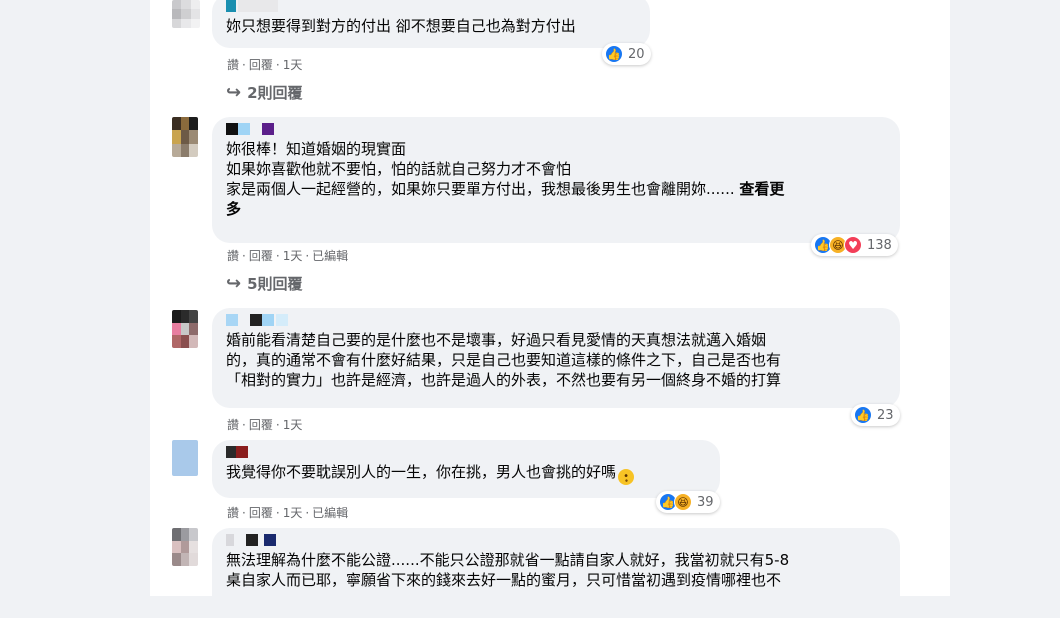 The image size is (1060, 618). I want to click on replies-label: 2則回覆, so click(275, 93).